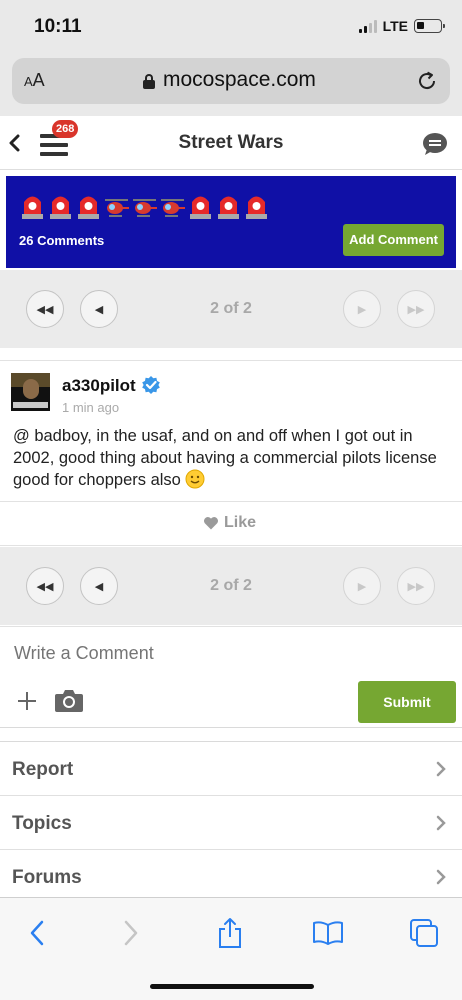 Image resolution: width=462 pixels, height=1000 pixels. What do you see at coordinates (229, 653) in the screenshot?
I see `comment-input` at bounding box center [229, 653].